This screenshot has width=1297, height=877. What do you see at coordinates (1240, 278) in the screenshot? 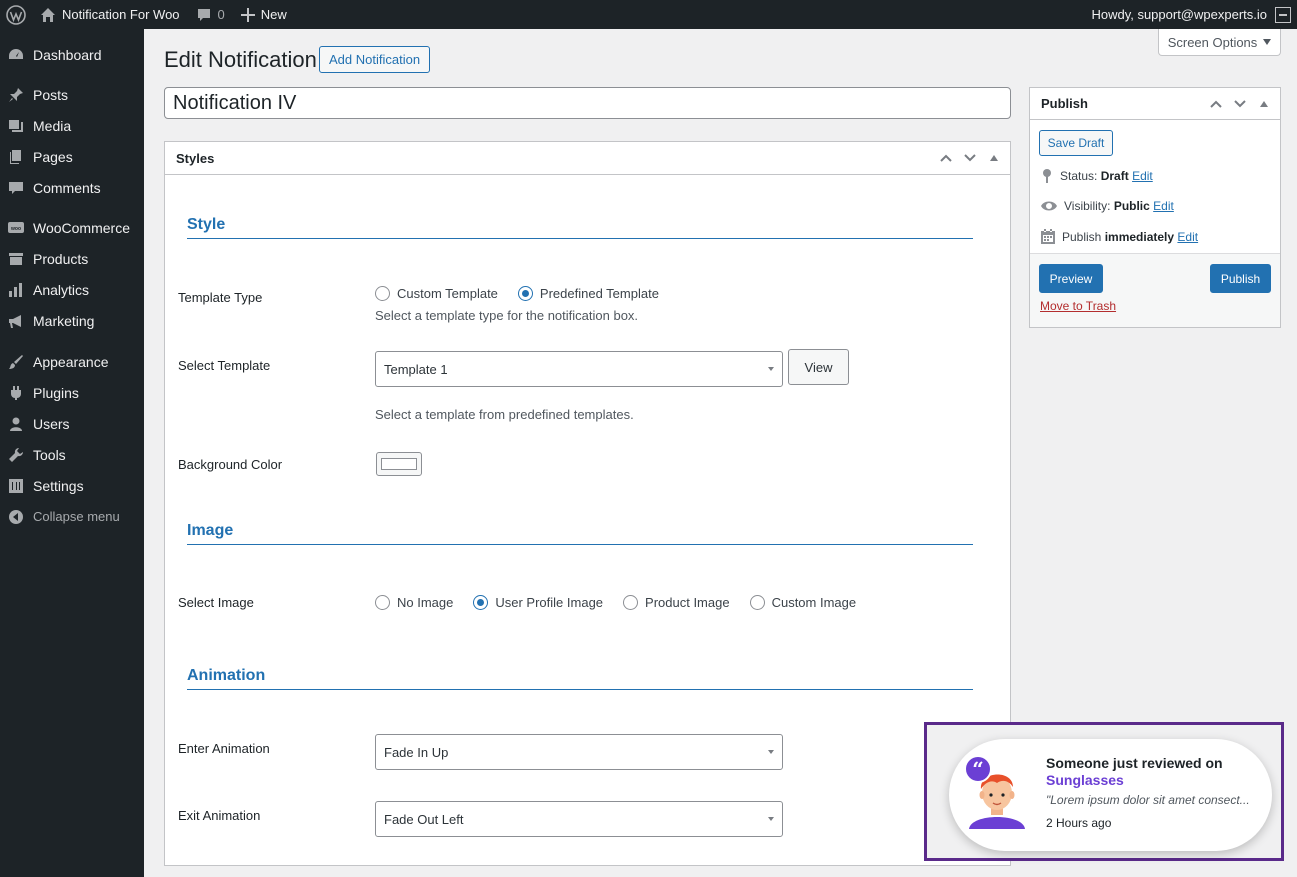
I see `publish-button: Publish` at bounding box center [1240, 278].